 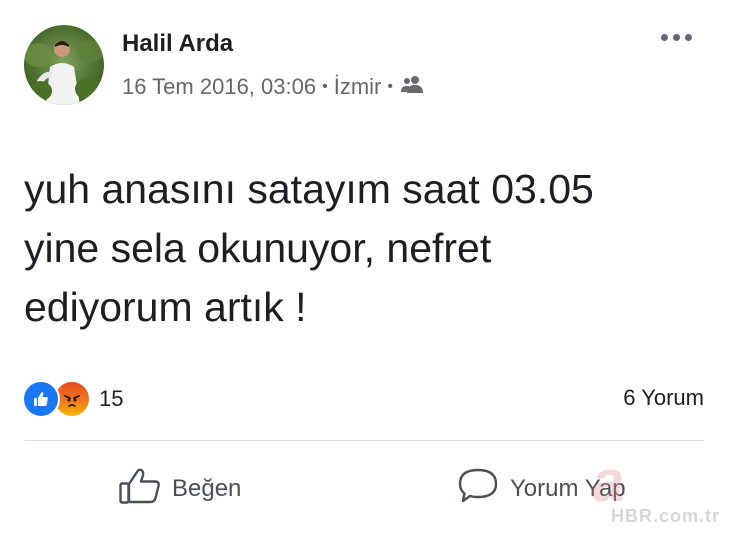 I want to click on thumbs-up-icon, so click(x=140, y=489).